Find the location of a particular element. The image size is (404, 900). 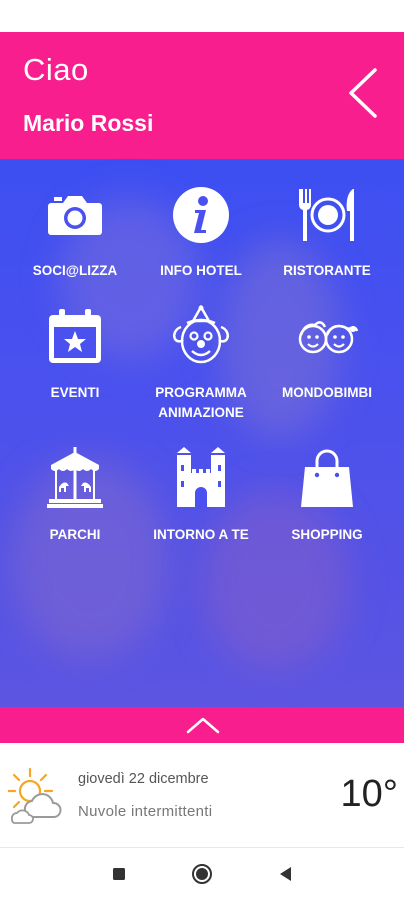

weather-description: Nuvole intermittenti is located at coordinates (145, 811).